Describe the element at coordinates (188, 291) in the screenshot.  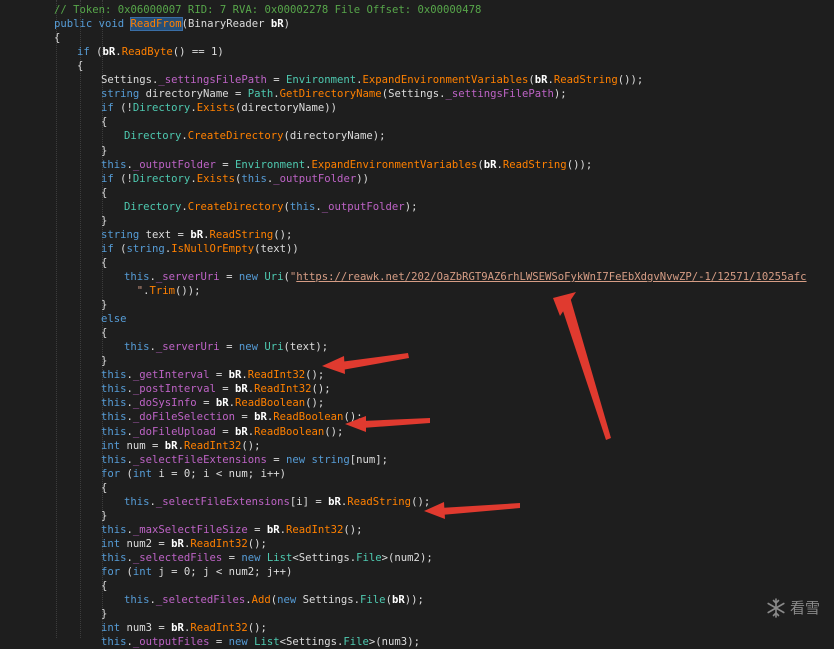
I see `code-token: ());` at that location.